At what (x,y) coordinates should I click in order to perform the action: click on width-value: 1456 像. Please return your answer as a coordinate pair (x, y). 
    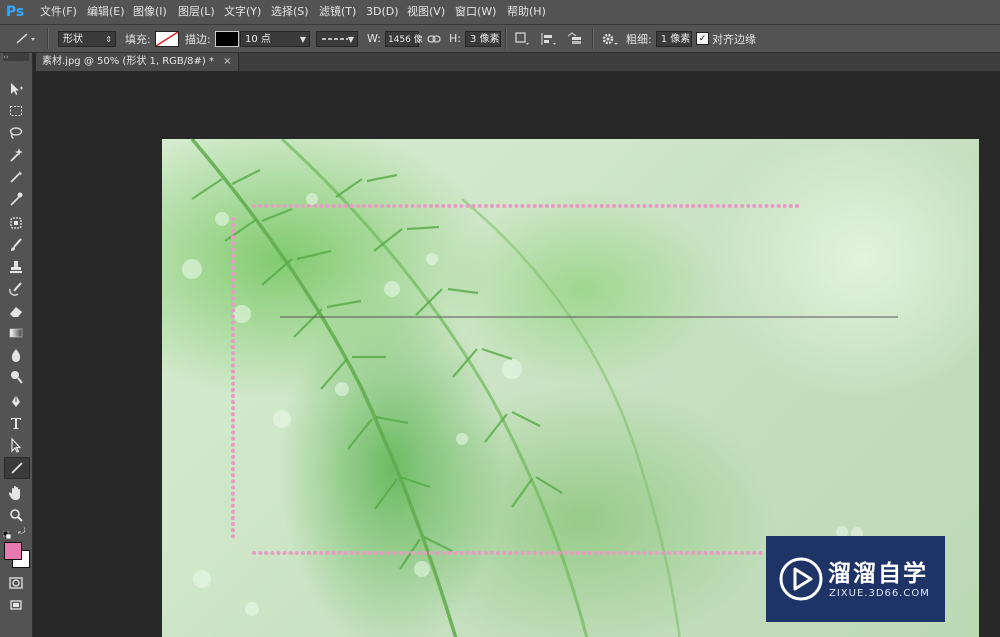
    Looking at the image, I should click on (405, 39).